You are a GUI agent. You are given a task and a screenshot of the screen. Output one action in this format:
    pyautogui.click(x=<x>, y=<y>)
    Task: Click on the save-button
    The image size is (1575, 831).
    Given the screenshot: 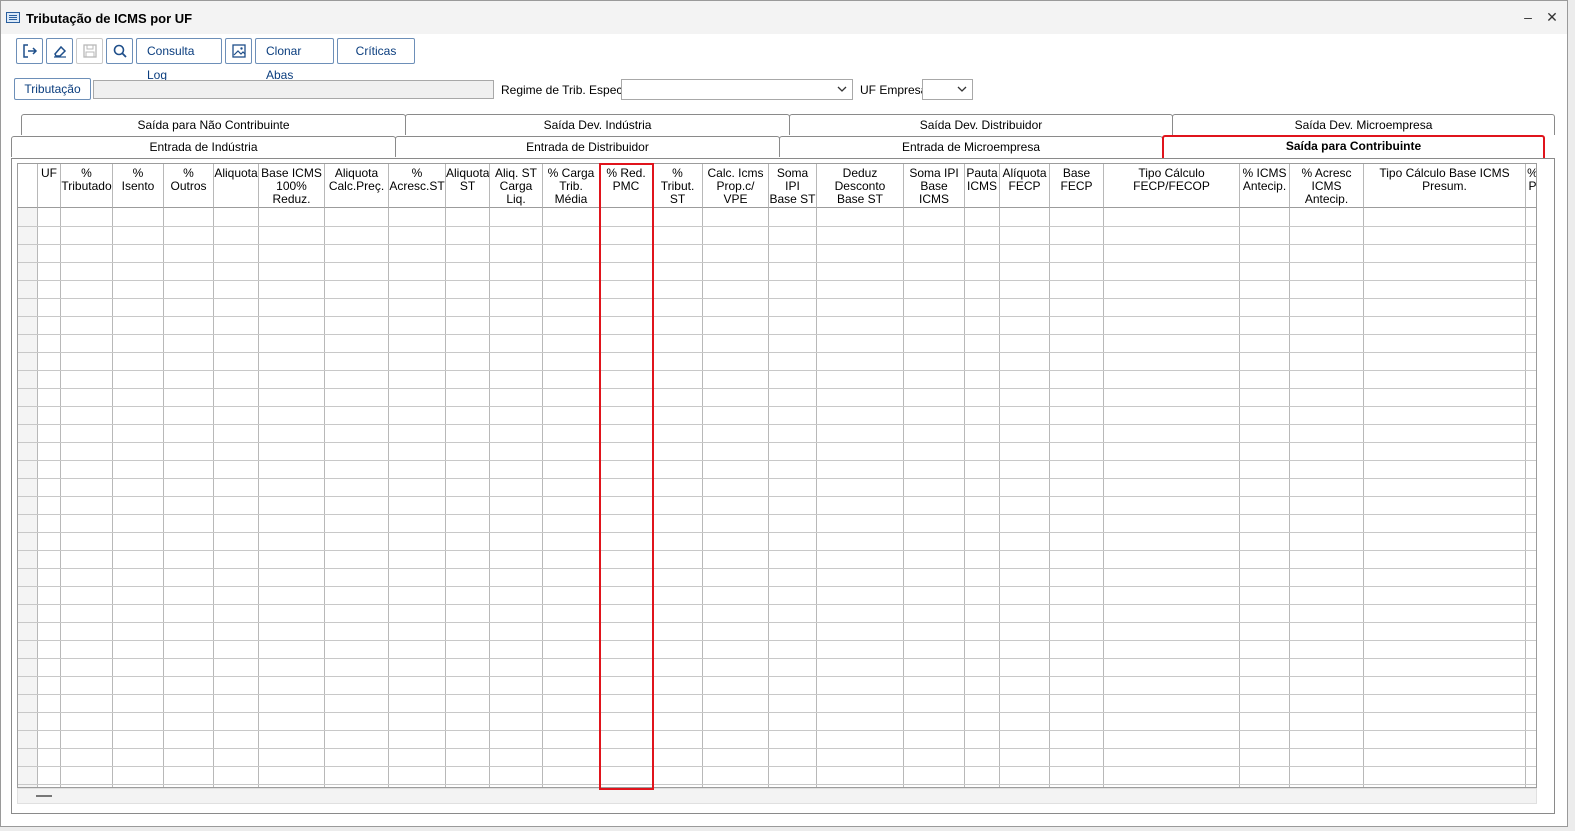 What is the action you would take?
    pyautogui.click(x=89, y=51)
    